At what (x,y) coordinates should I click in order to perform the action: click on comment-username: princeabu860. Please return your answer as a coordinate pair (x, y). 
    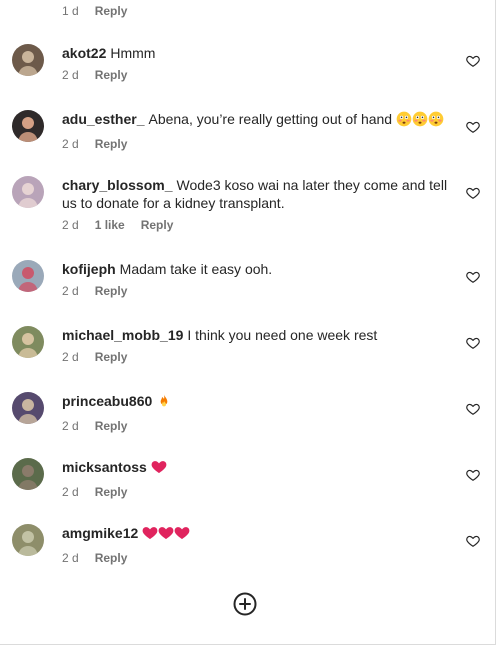
    Looking at the image, I should click on (107, 401).